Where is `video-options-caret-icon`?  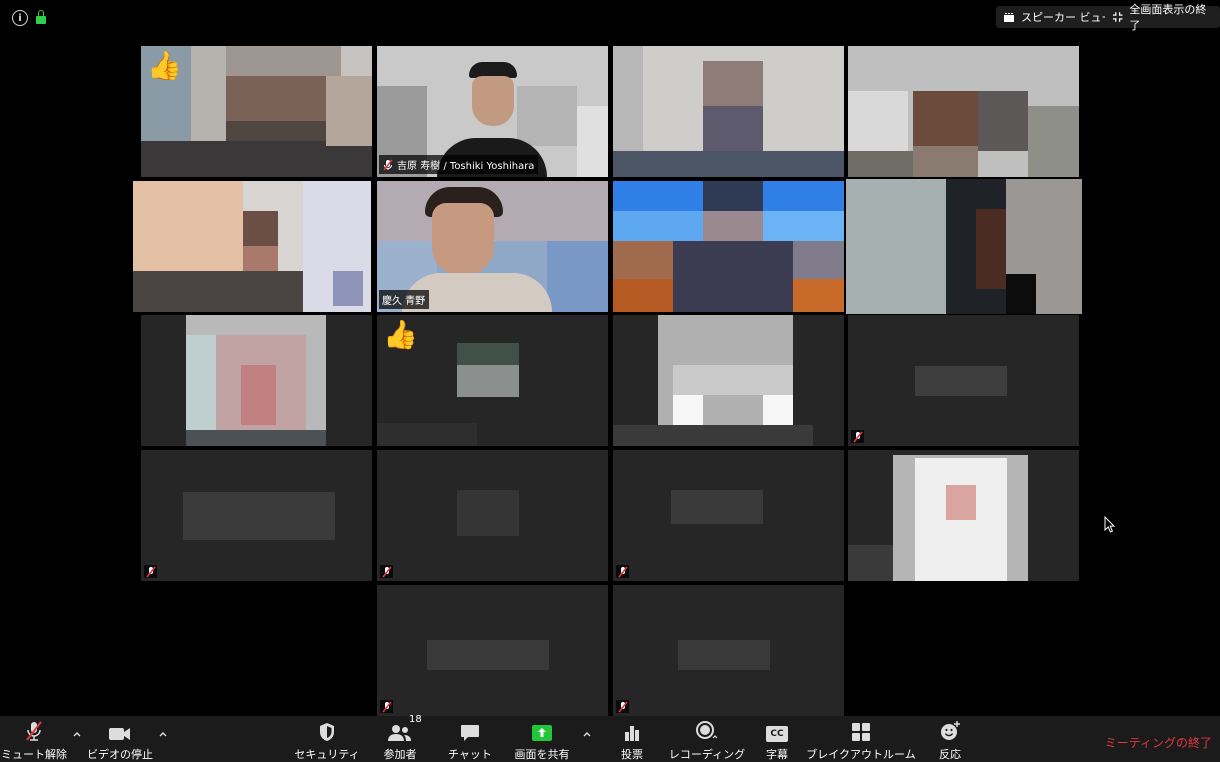 video-options-caret-icon is located at coordinates (163, 734).